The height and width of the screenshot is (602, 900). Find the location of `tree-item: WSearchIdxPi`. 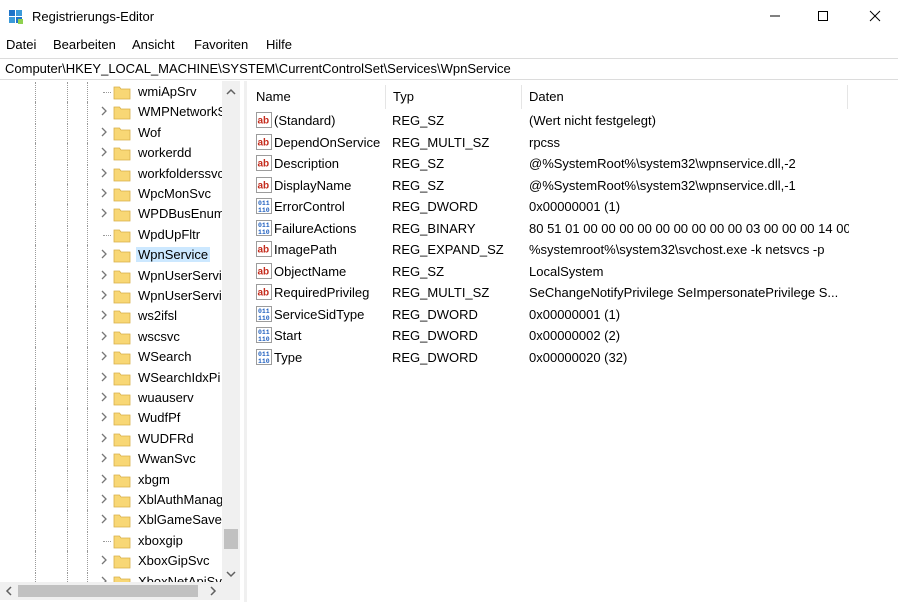

tree-item: WSearchIdxPi is located at coordinates (111, 377).